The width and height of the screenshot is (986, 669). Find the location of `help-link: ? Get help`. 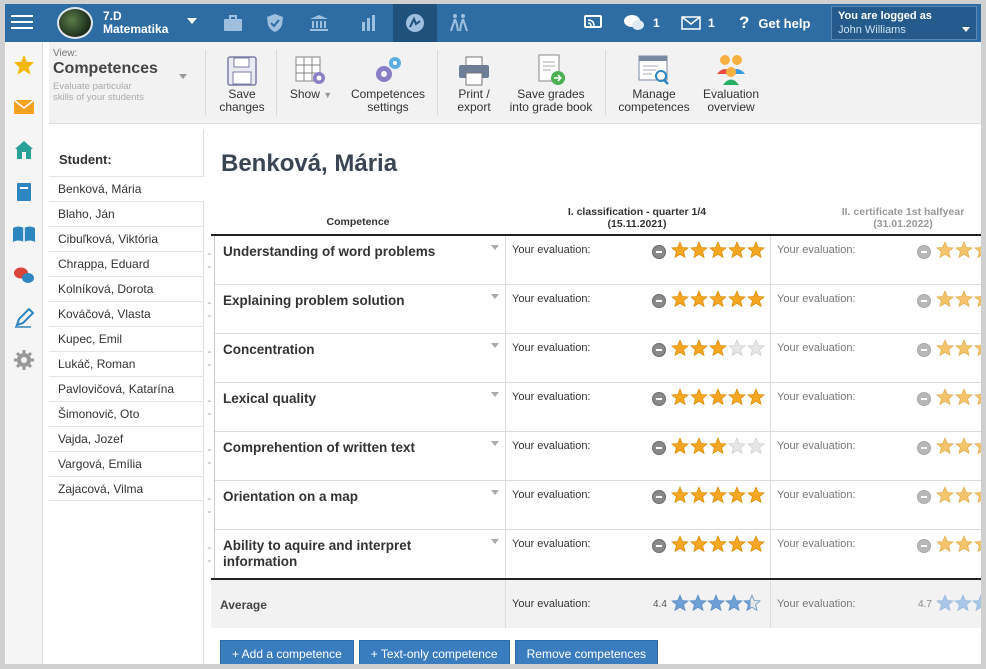

help-link: ? Get help is located at coordinates (774, 23).